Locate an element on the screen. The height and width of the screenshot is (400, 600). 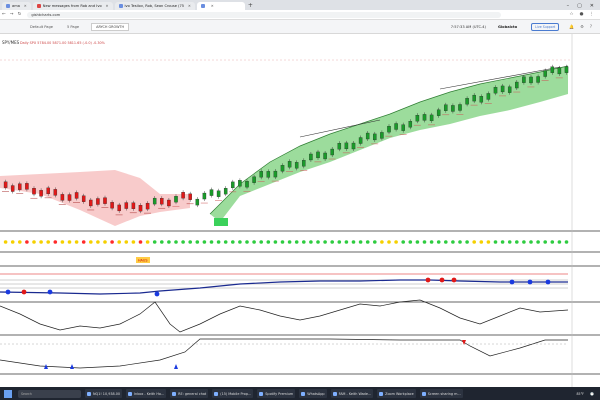
bell-icon: 🔔 is located at coordinates (571, 26).